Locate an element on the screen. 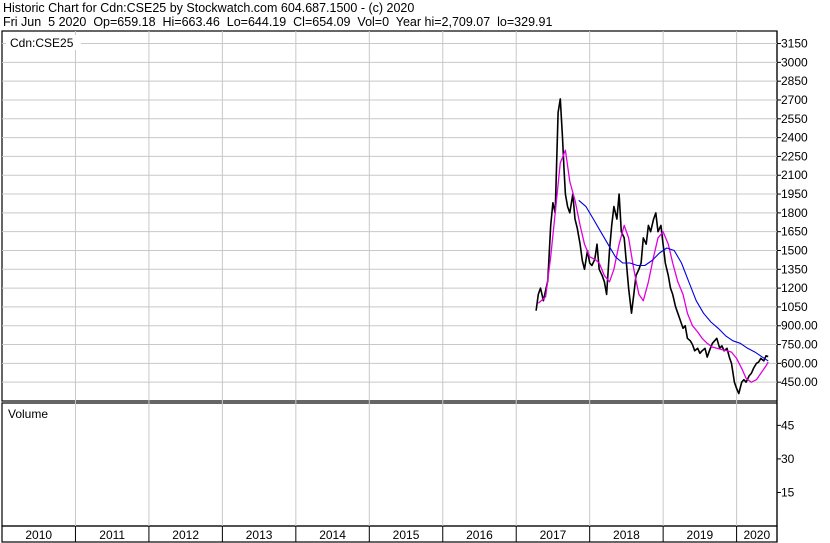 This screenshot has height=543, width=830. volume-y-ticks: 45 30 15 is located at coordinates (786, 458).